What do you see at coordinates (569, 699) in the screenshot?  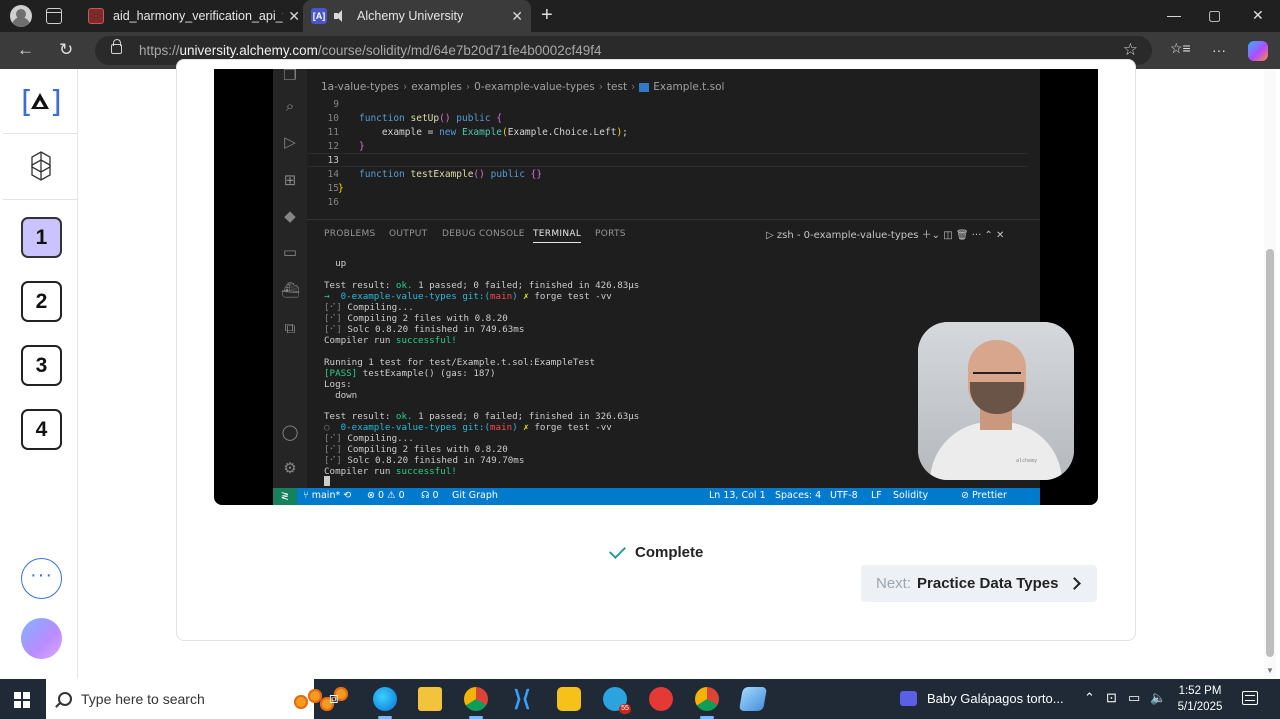 I see `media-player-icon` at bounding box center [569, 699].